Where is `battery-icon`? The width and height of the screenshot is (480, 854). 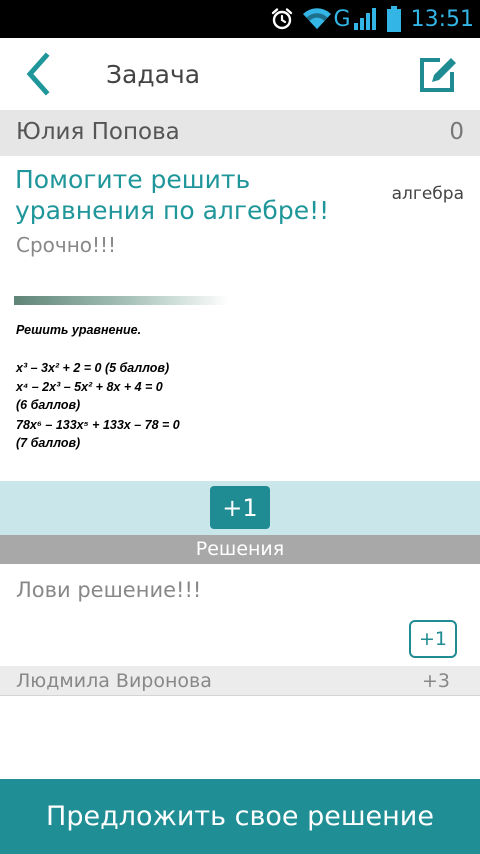
battery-icon is located at coordinates (394, 19).